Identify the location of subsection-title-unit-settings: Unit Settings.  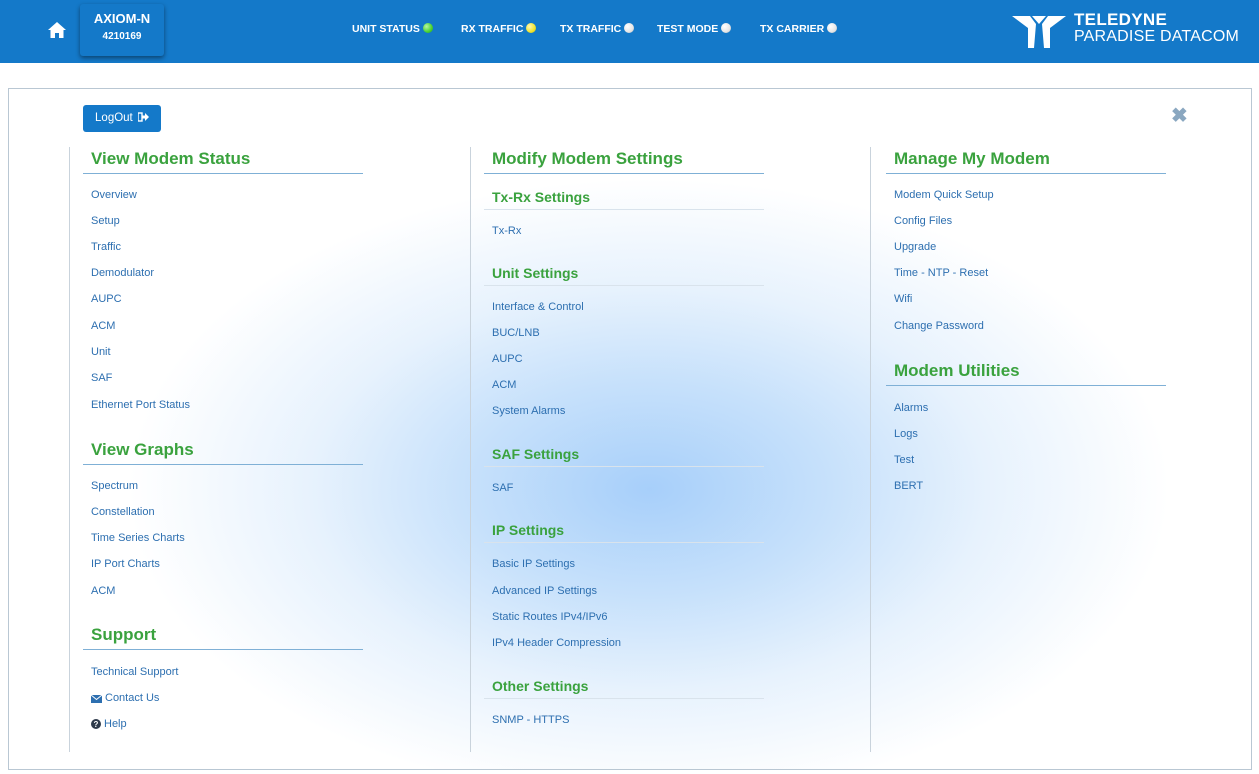
(535, 273).